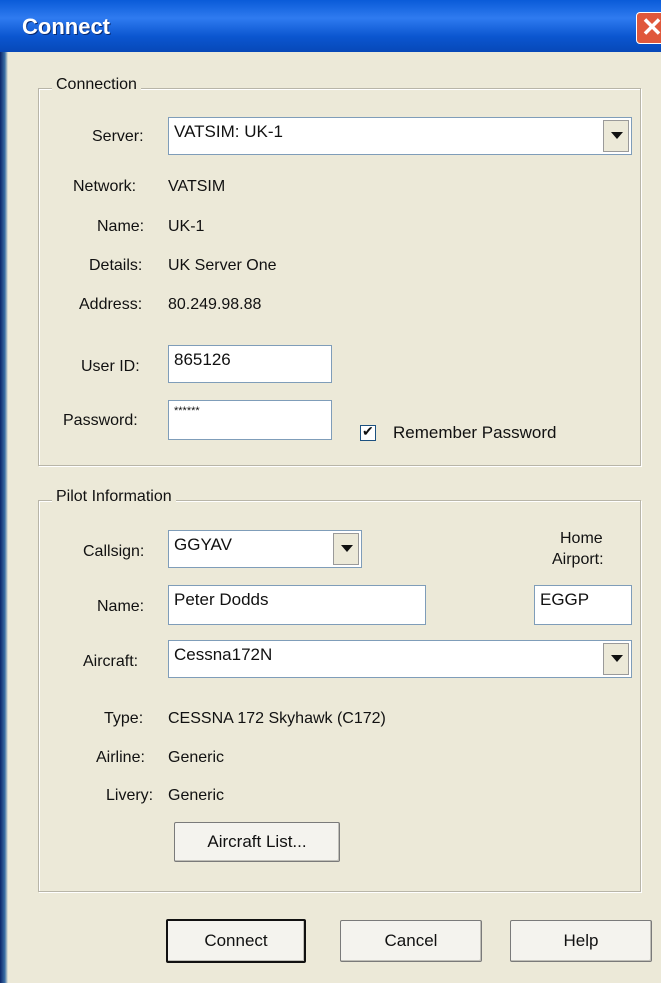 Image resolution: width=661 pixels, height=983 pixels. What do you see at coordinates (111, 304) in the screenshot?
I see `address-label: Address:` at bounding box center [111, 304].